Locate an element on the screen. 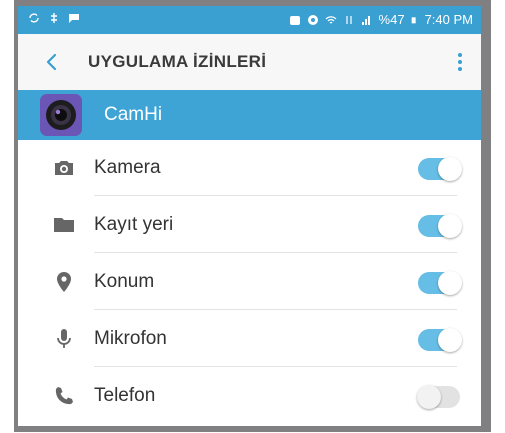 This screenshot has height=433, width=505. back-arrow-icon is located at coordinates (52, 62).